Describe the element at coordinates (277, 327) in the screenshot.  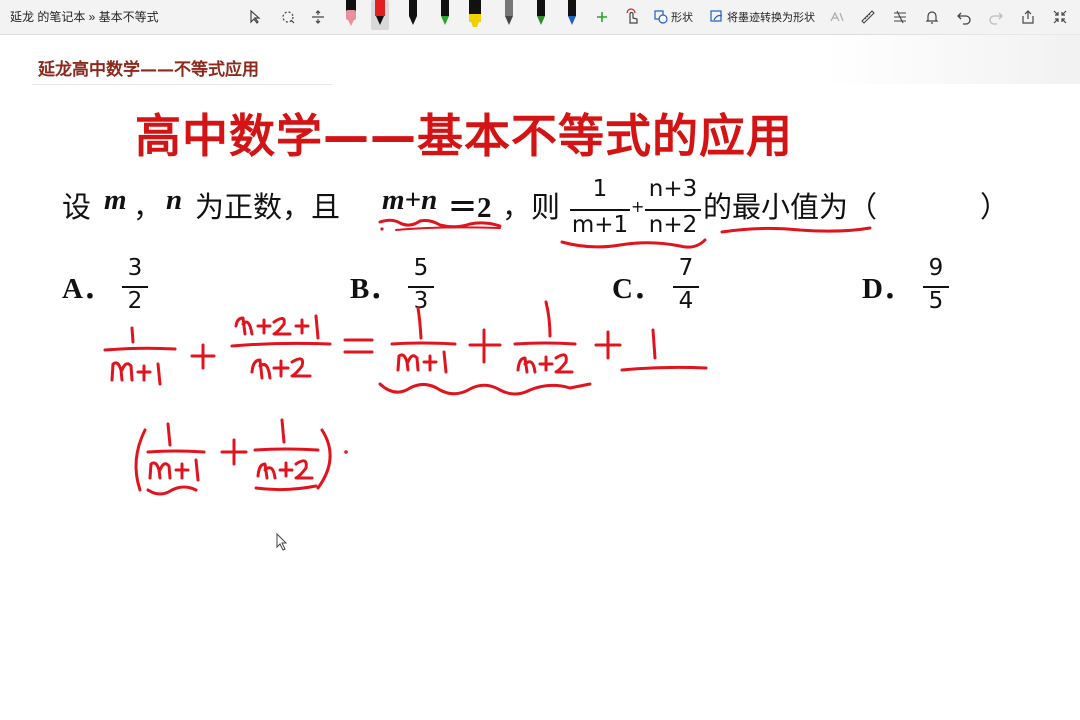
I see `ink-numerator-n21` at that location.